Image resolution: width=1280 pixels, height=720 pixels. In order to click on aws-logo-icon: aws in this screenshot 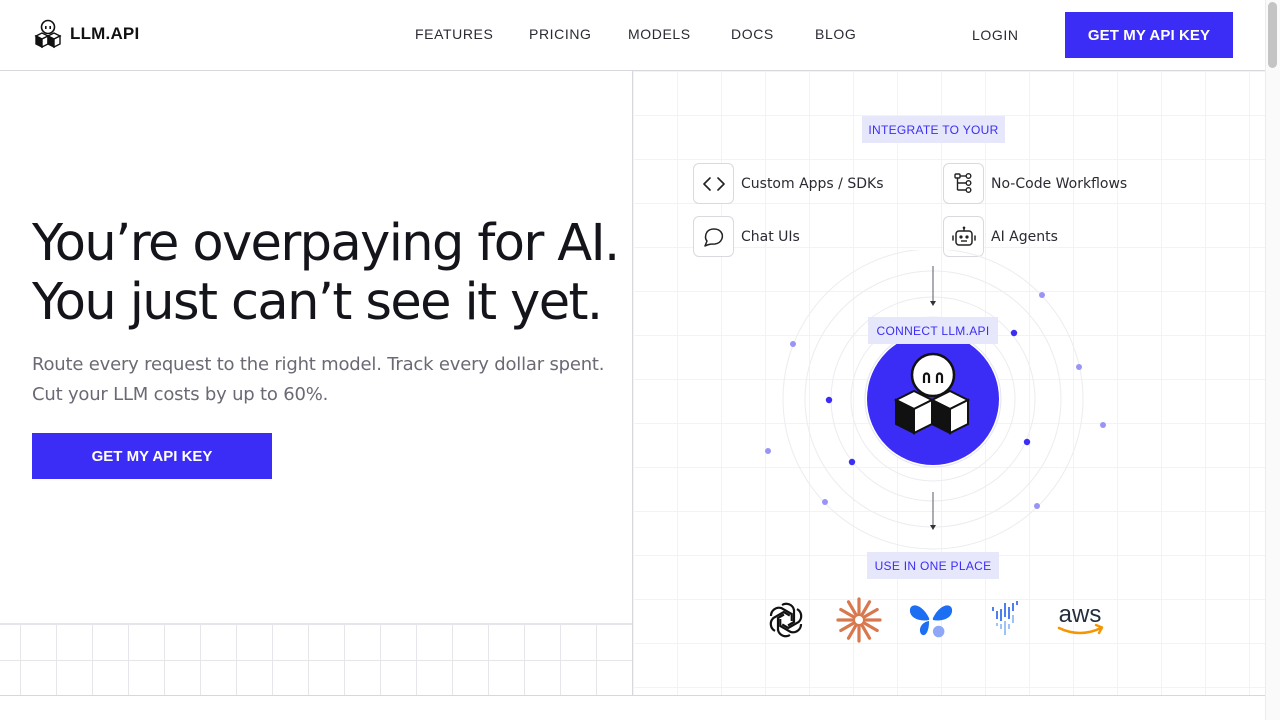, I will do `click(1080, 620)`.